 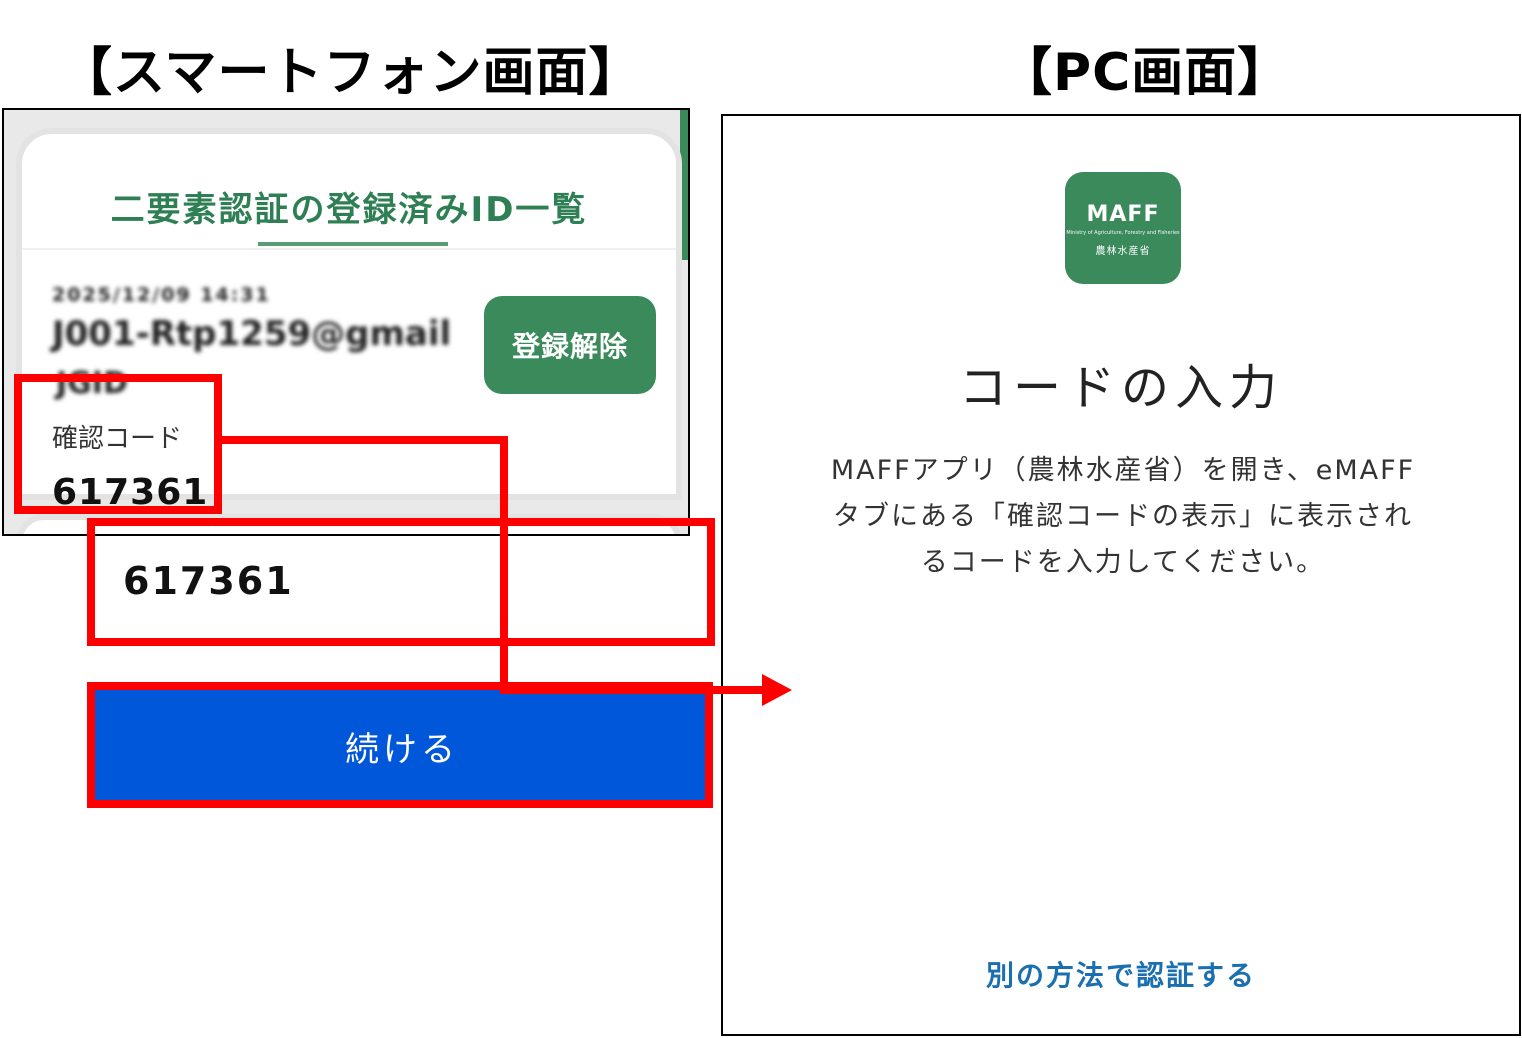 What do you see at coordinates (1123, 214) in the screenshot?
I see `logo-name: MAFF` at bounding box center [1123, 214].